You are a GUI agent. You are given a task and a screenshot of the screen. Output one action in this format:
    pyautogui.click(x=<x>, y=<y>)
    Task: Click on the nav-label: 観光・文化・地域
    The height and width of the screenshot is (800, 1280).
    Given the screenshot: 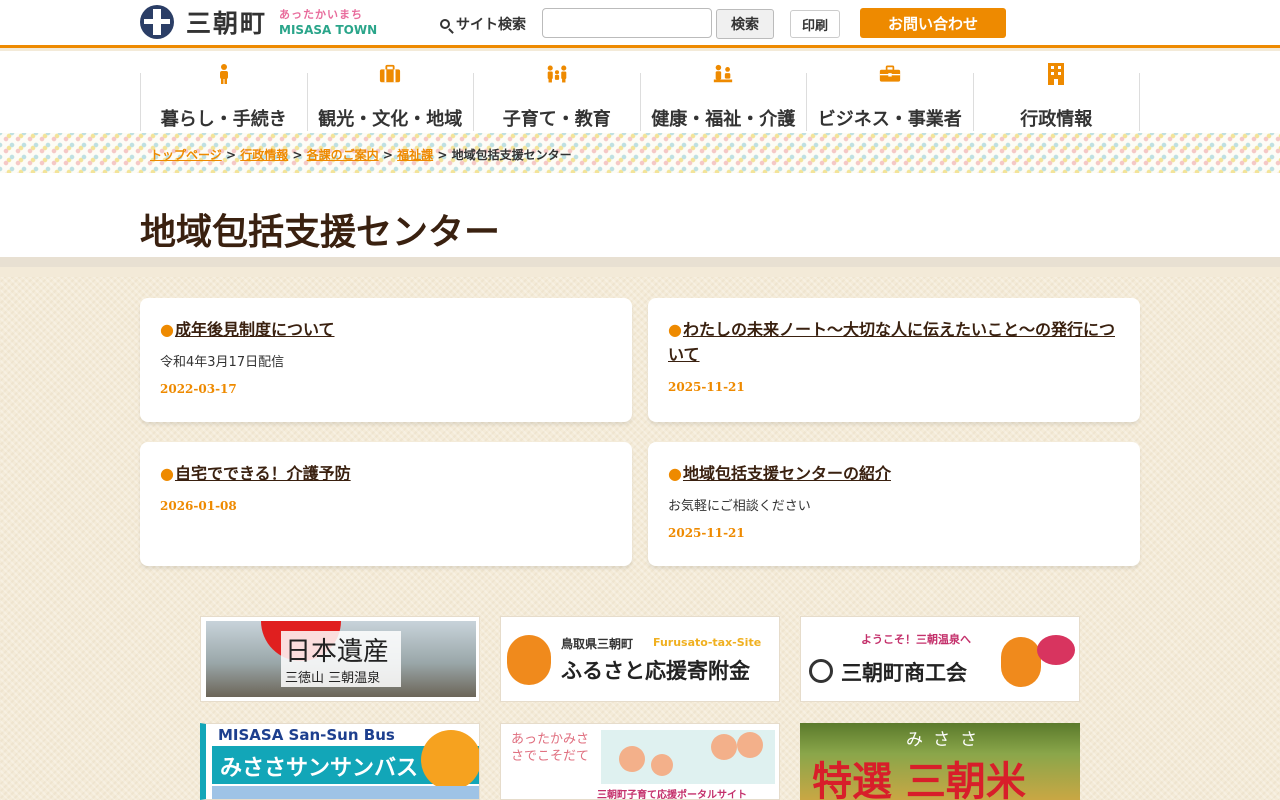 What is the action you would take?
    pyautogui.click(x=390, y=119)
    